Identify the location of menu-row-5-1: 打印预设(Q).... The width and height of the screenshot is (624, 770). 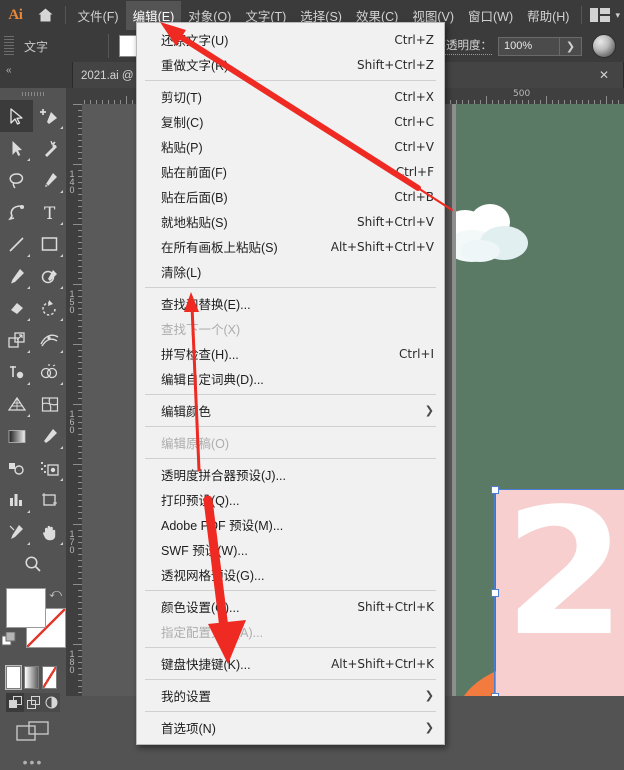
(290, 499).